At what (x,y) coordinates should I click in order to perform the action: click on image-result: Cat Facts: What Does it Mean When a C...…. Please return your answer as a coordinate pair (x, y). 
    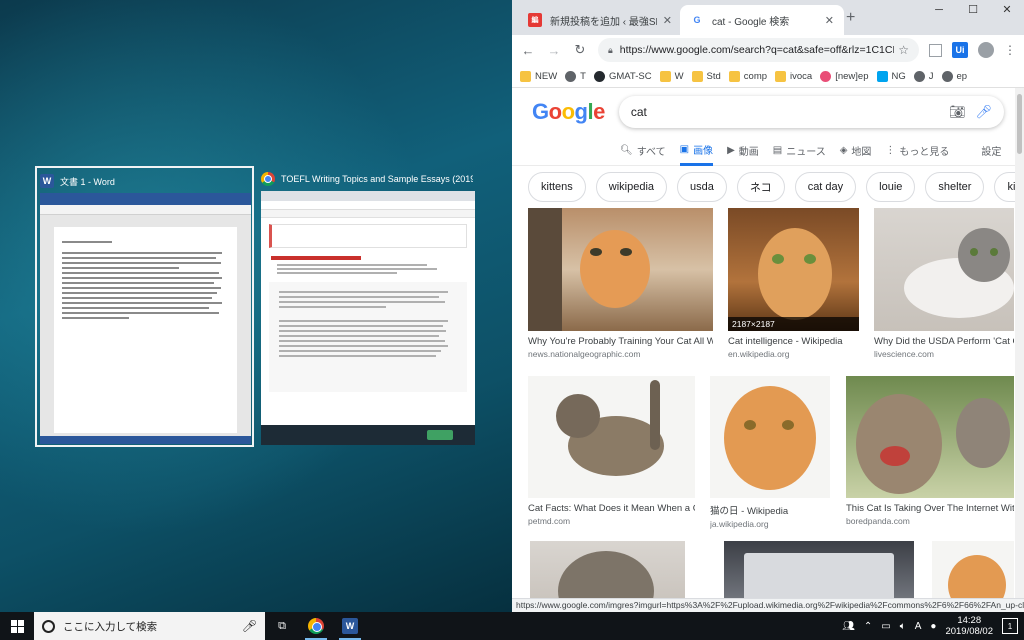
    Looking at the image, I should click on (611, 451).